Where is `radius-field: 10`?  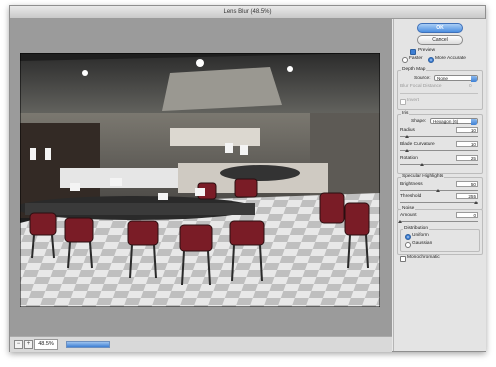
radius-field: 10 is located at coordinates (467, 130).